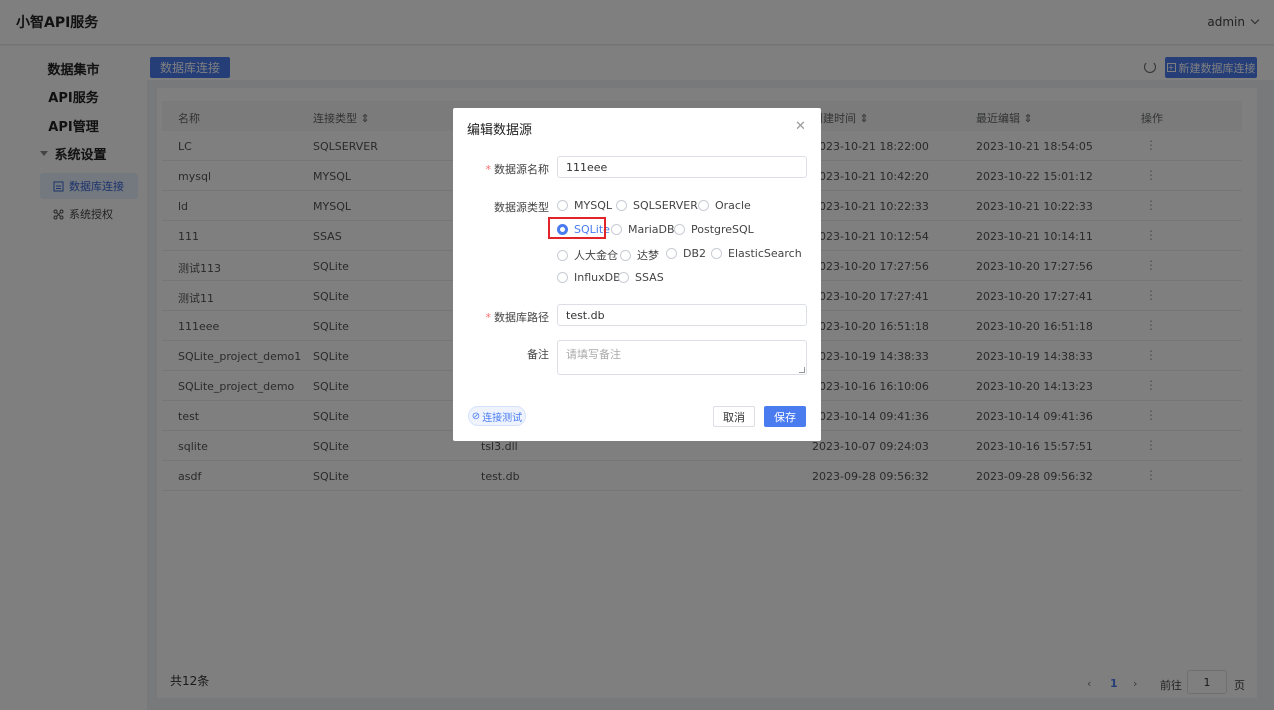  What do you see at coordinates (657, 205) in the screenshot?
I see `radio-sqlserver: SQLSERVER` at bounding box center [657, 205].